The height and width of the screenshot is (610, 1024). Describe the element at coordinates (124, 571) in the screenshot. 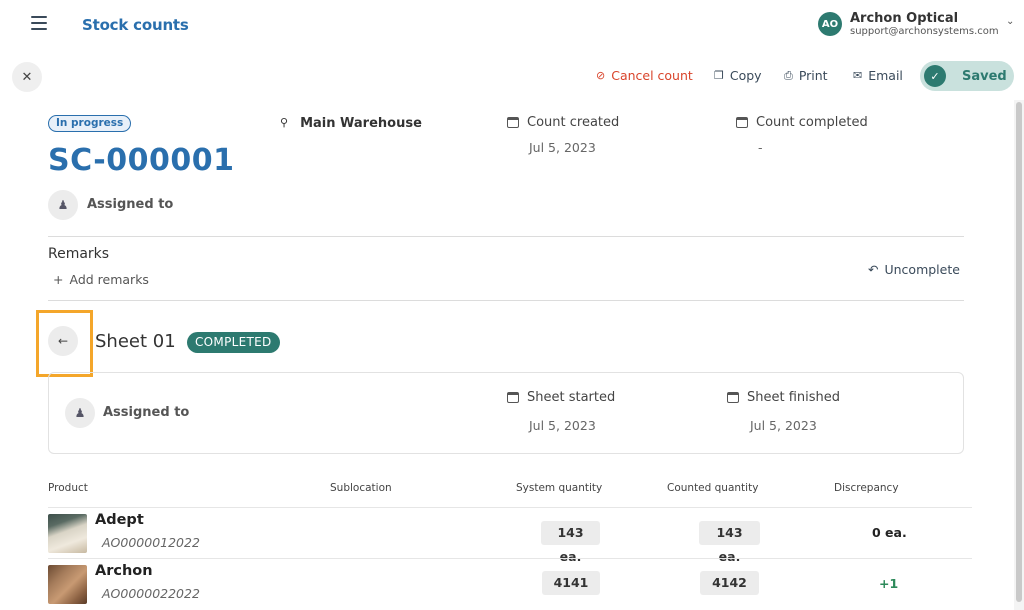

I see `product-name: Archon` at that location.